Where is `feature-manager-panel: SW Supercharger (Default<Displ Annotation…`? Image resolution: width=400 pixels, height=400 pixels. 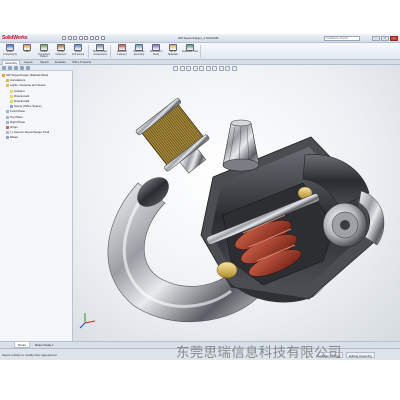 feature-manager-panel: SW Supercharger (Default<Displ Annotation… is located at coordinates (36, 203).